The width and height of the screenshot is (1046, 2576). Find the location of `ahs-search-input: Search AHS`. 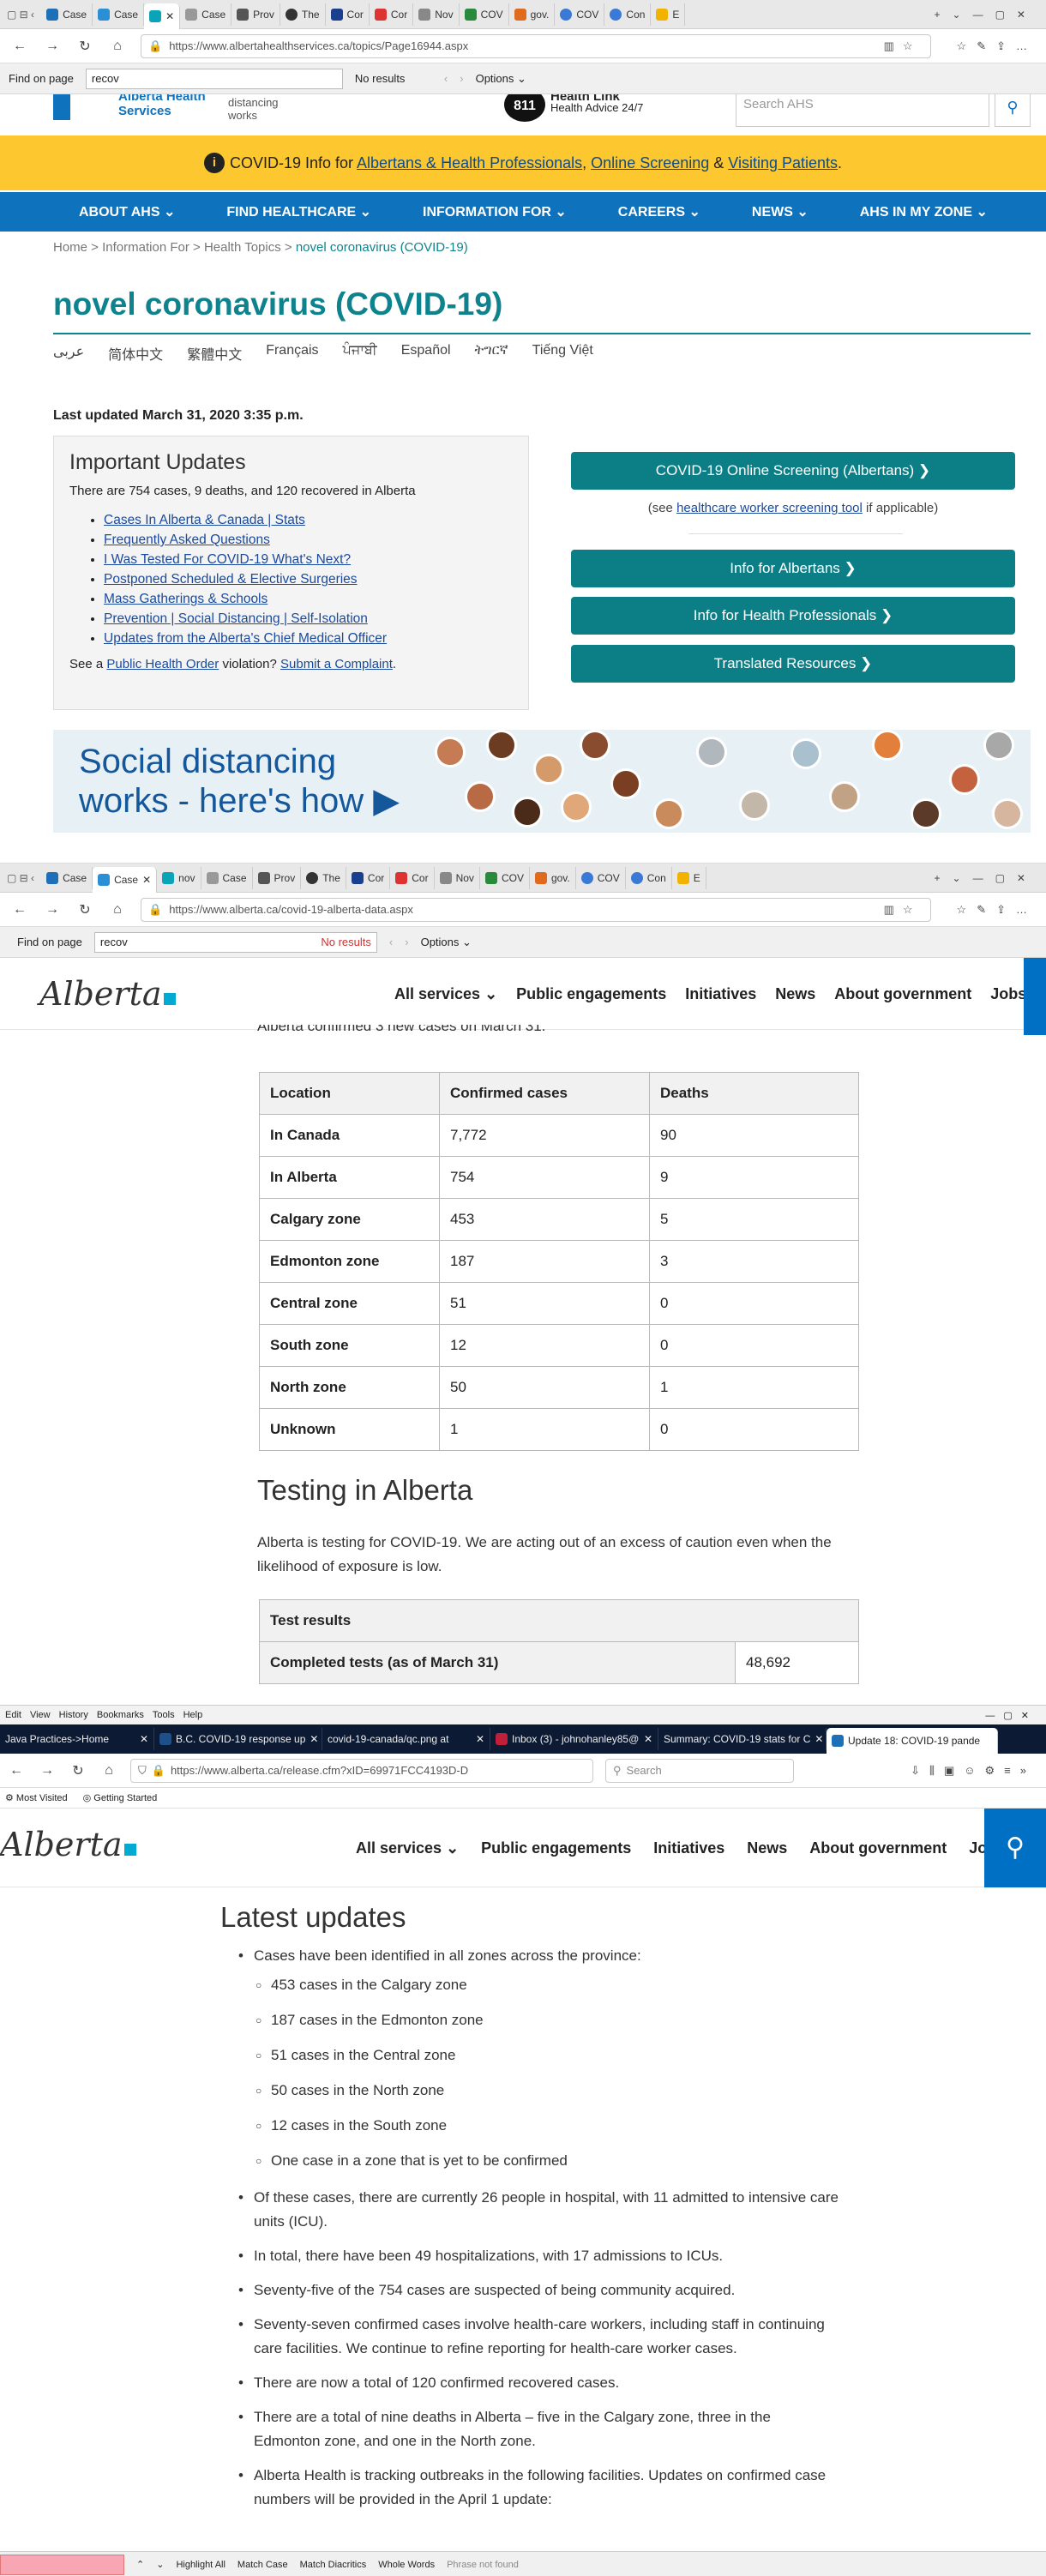

ahs-search-input: Search AHS is located at coordinates (862, 110).